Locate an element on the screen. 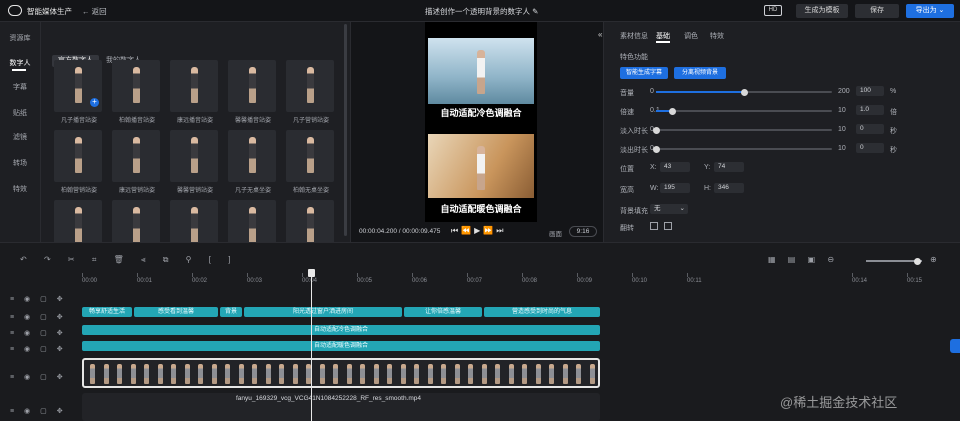 The image size is (960, 421). width-input: 195 is located at coordinates (675, 188).